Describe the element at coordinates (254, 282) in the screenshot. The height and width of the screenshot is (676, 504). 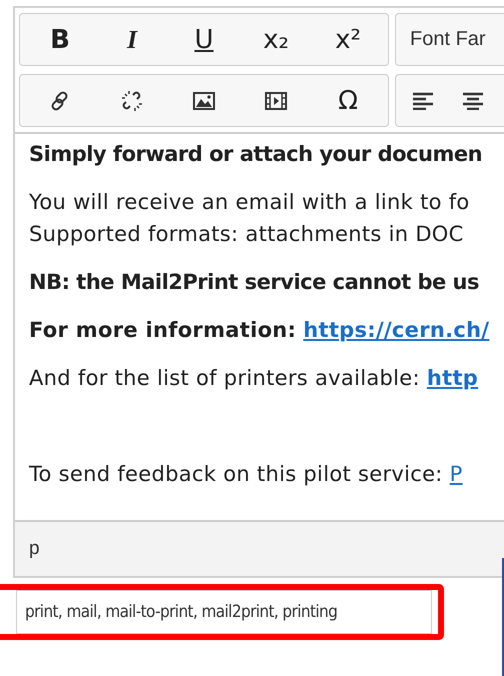
I see `paragraph: NB: the Mail2Print service cannot be us` at that location.